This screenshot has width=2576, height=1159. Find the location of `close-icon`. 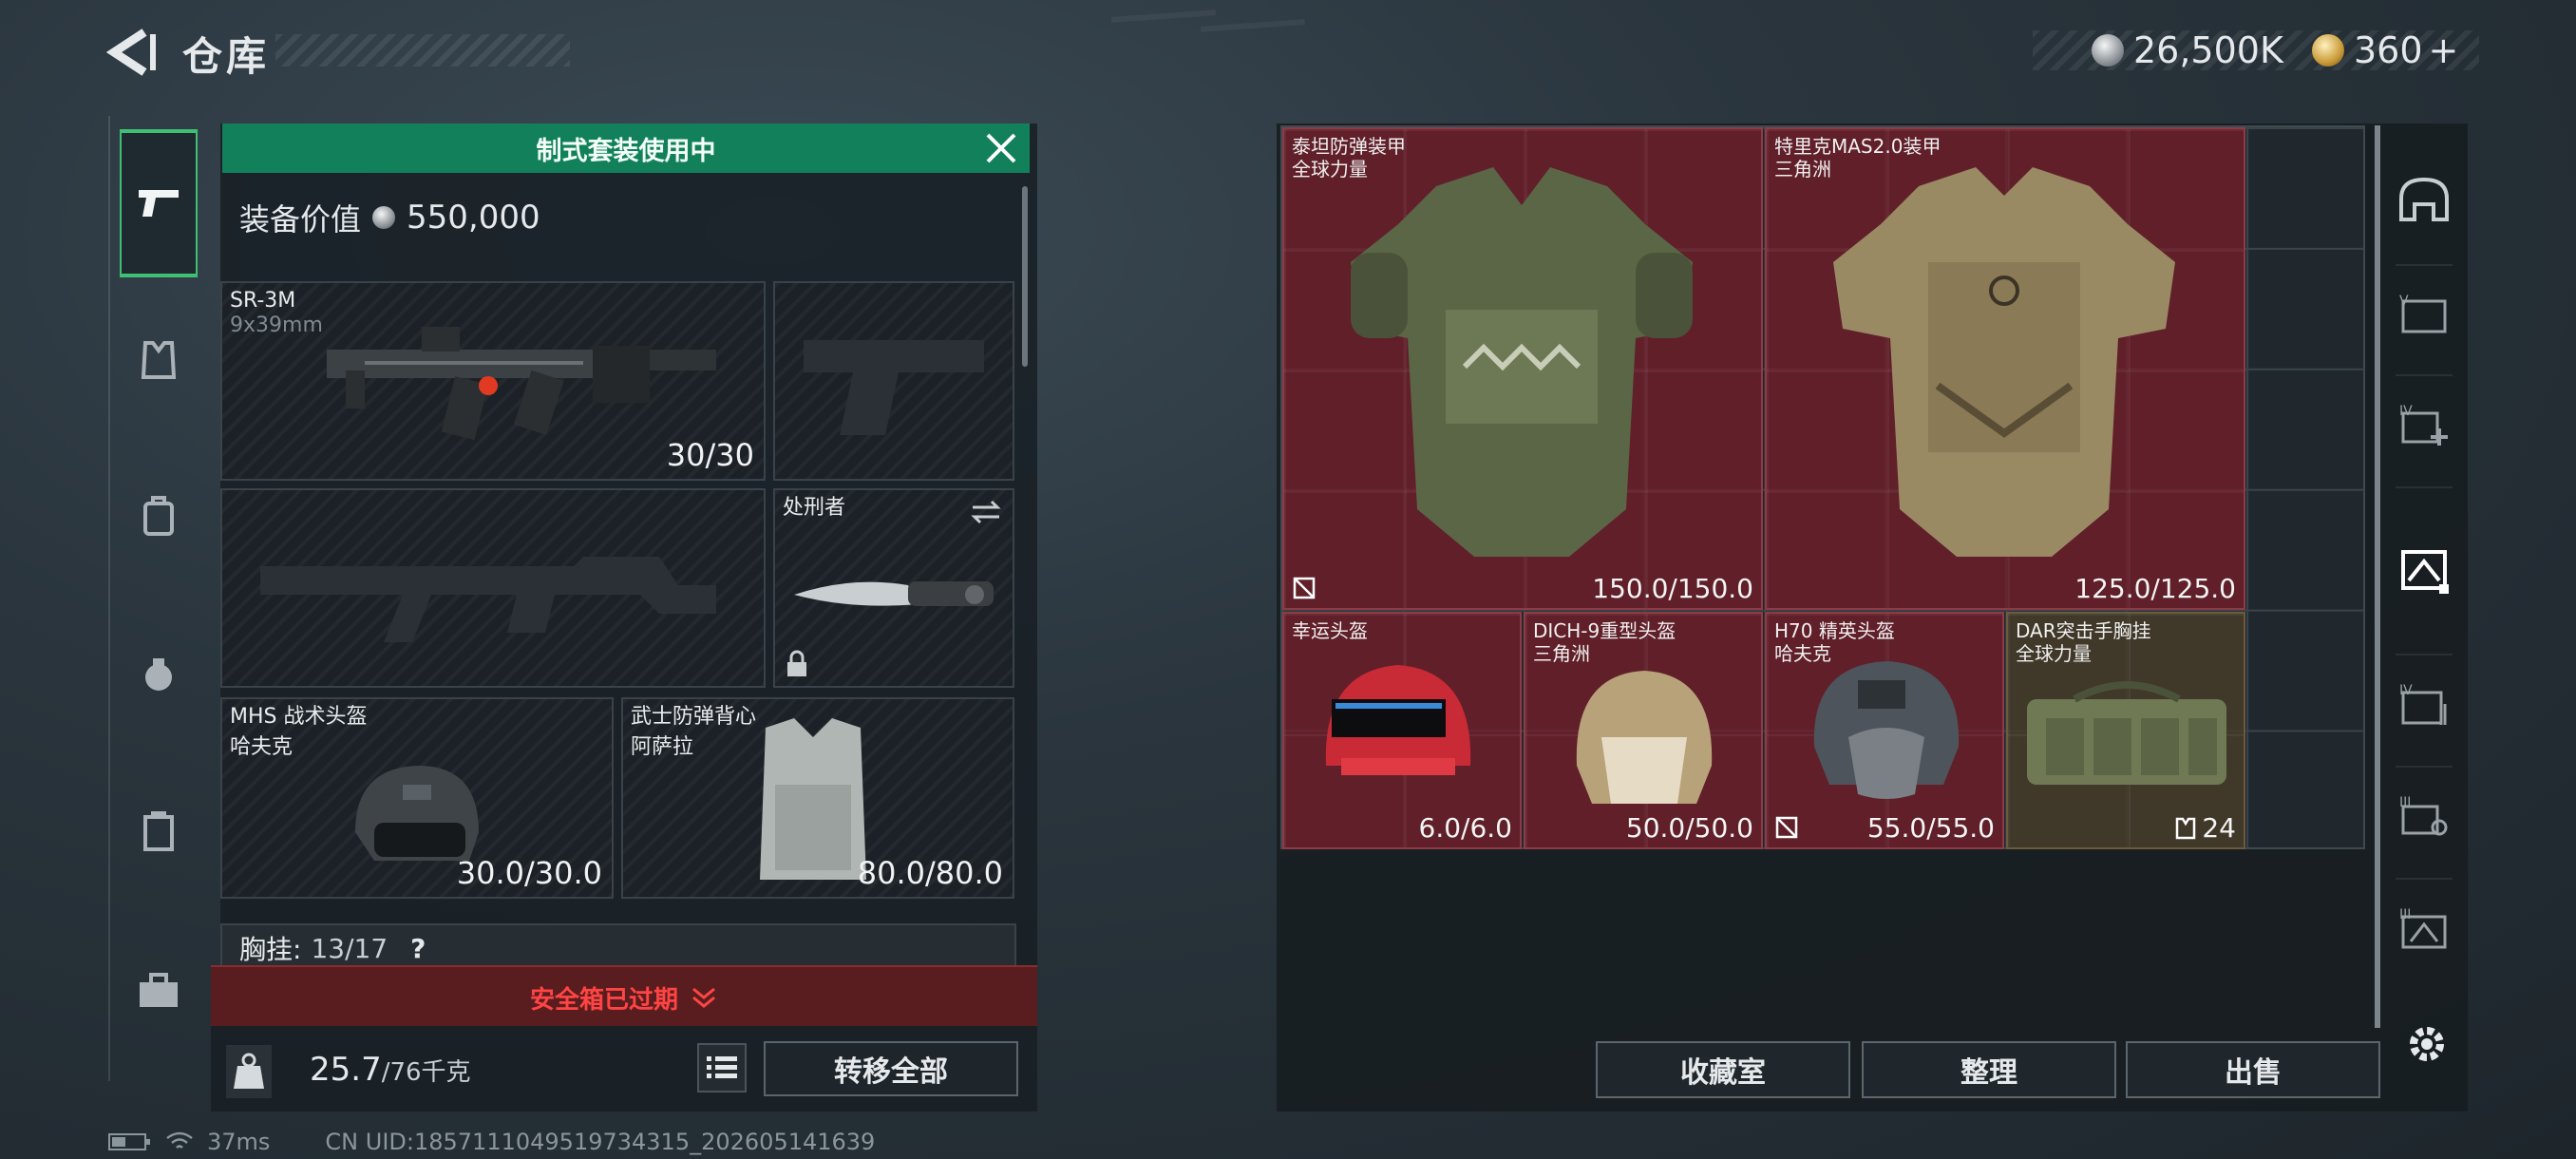

close-icon is located at coordinates (1001, 148).